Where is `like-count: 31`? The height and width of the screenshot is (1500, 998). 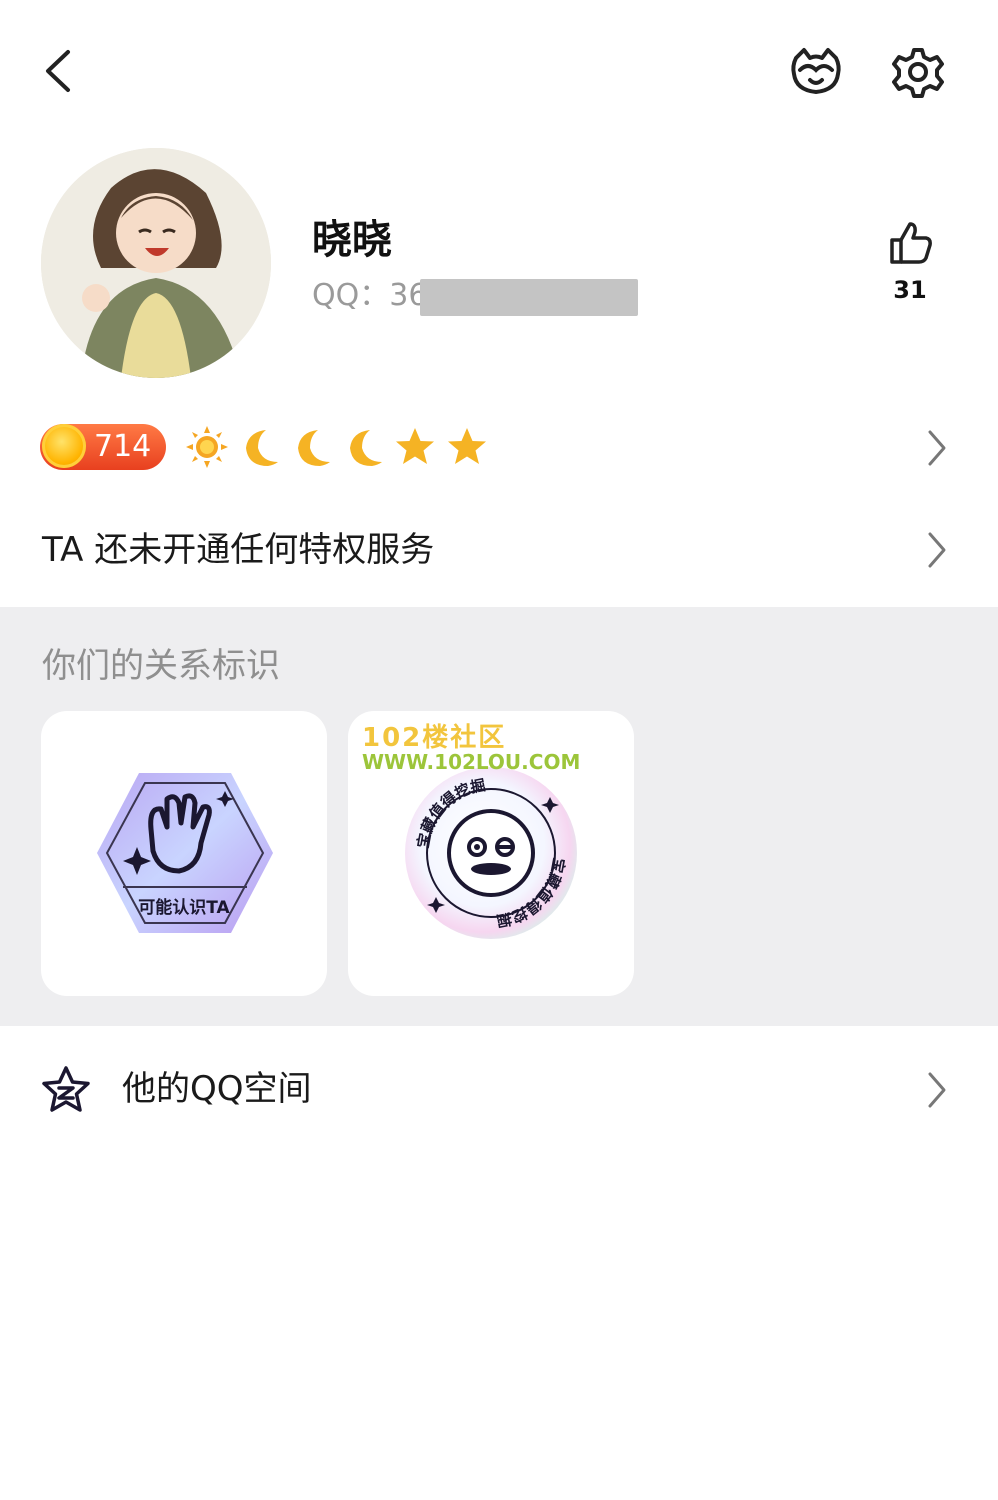 like-count: 31 is located at coordinates (910, 290).